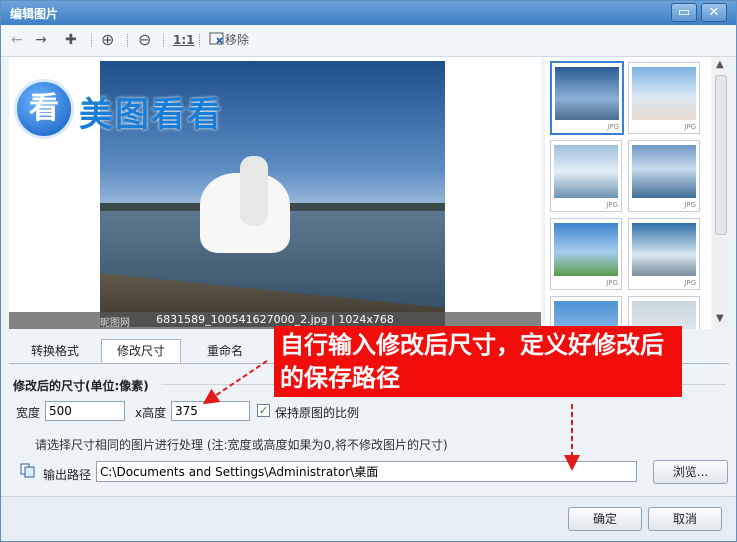  I want to click on dialog-footer: 确定 取消, so click(368, 518).